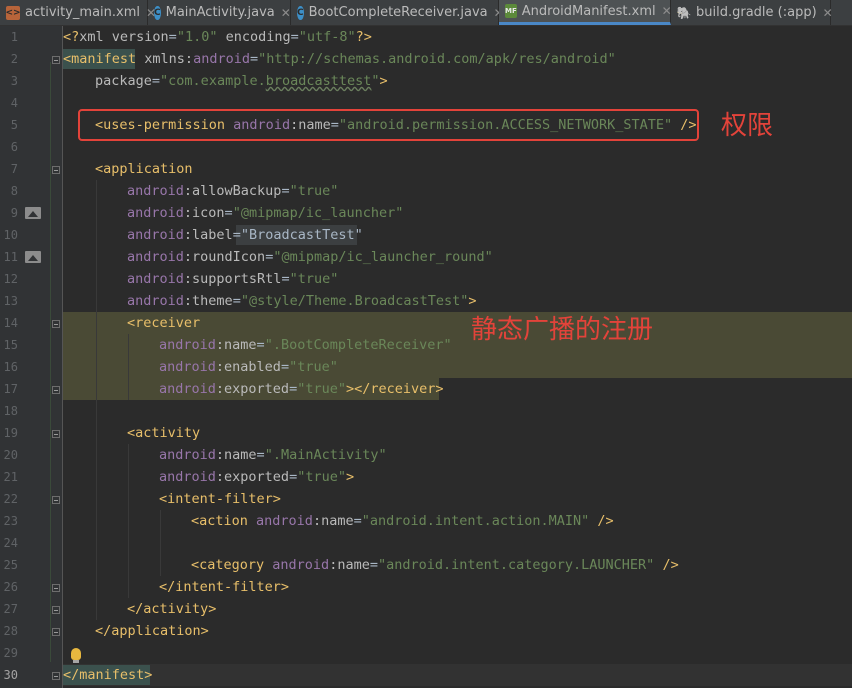  Describe the element at coordinates (10, 235) in the screenshot. I see `line-number: 10` at that location.